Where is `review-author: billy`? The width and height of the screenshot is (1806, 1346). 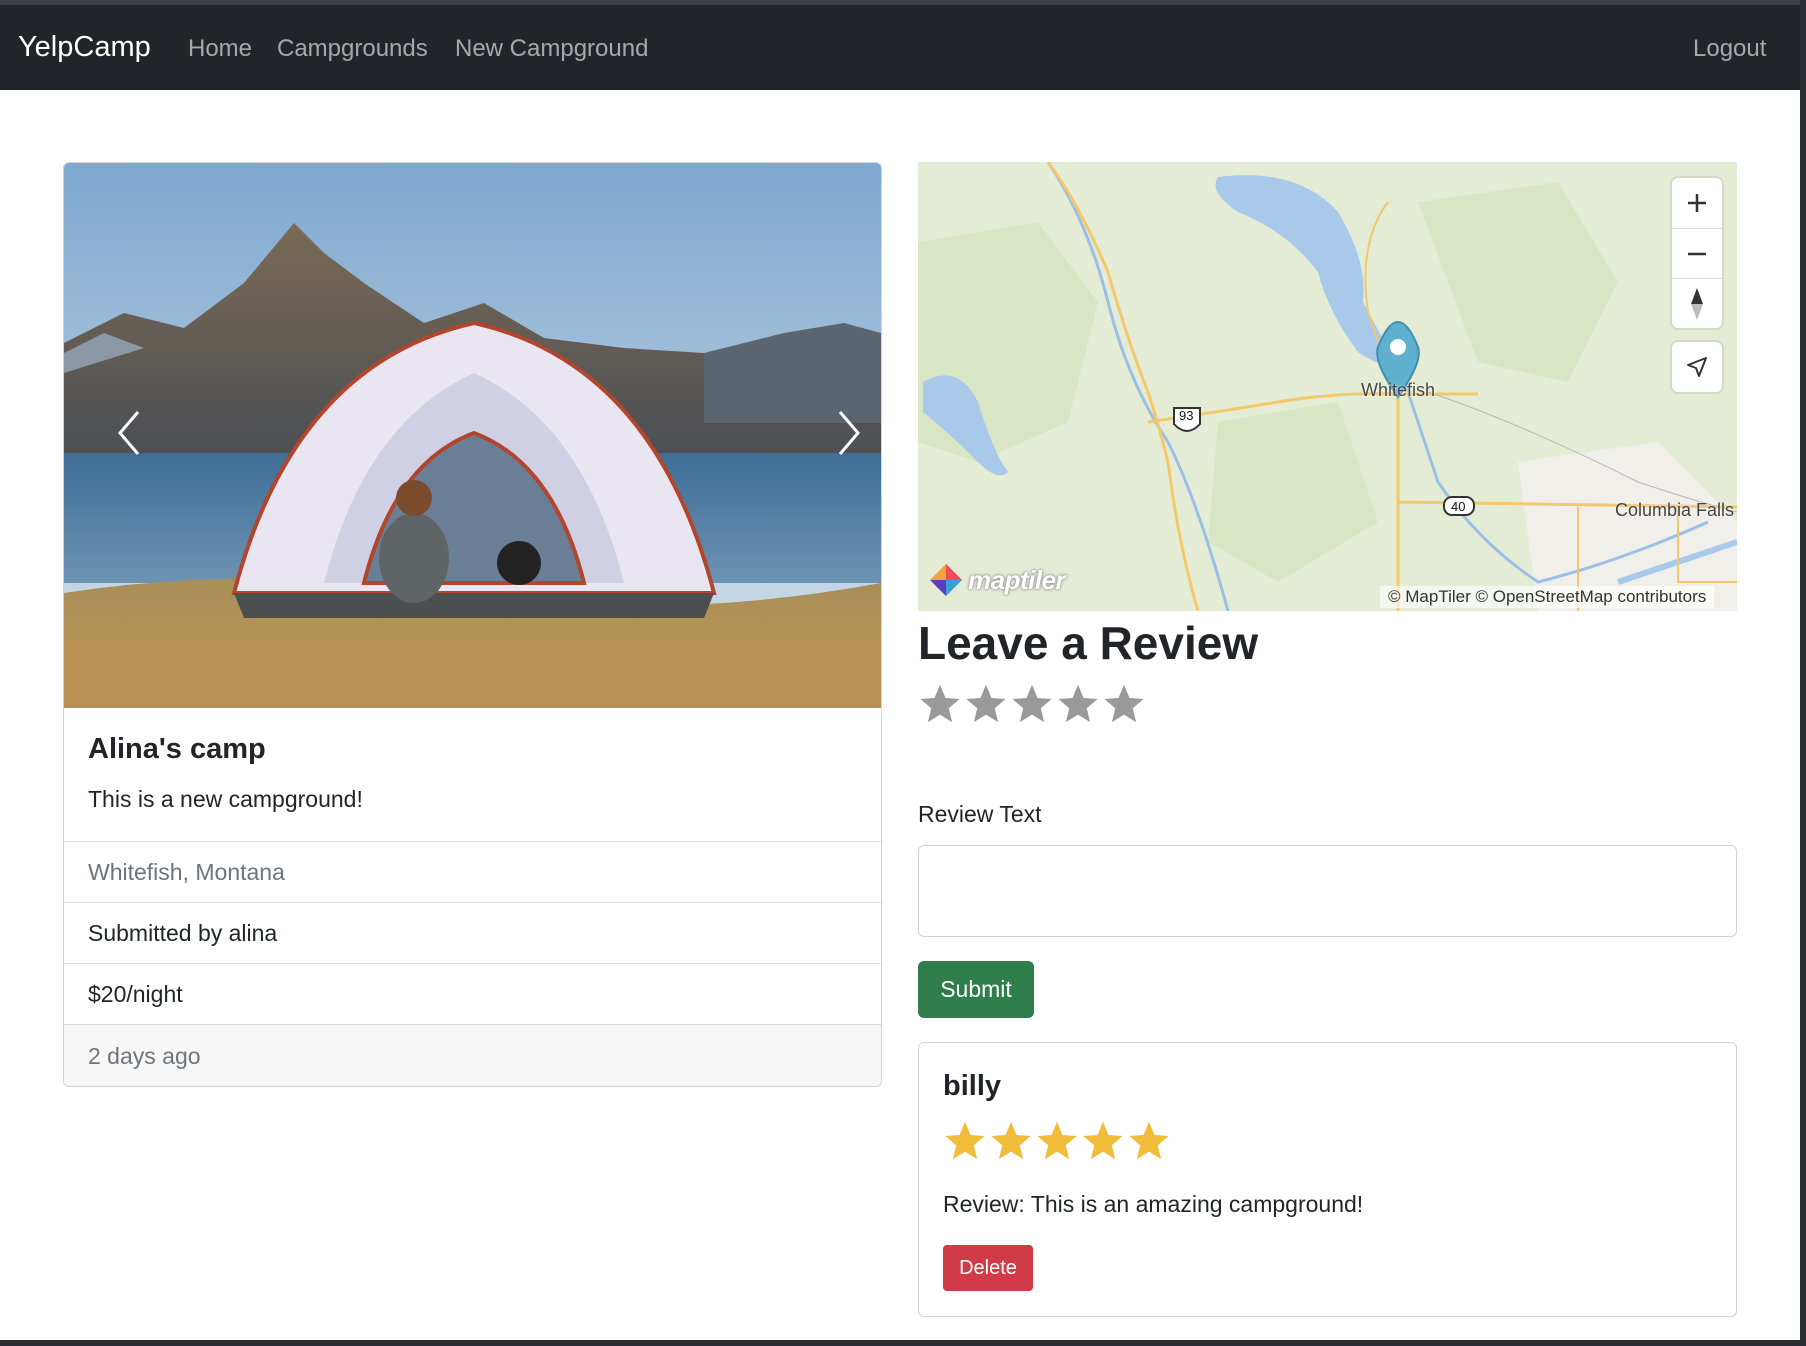 review-author: billy is located at coordinates (972, 1086).